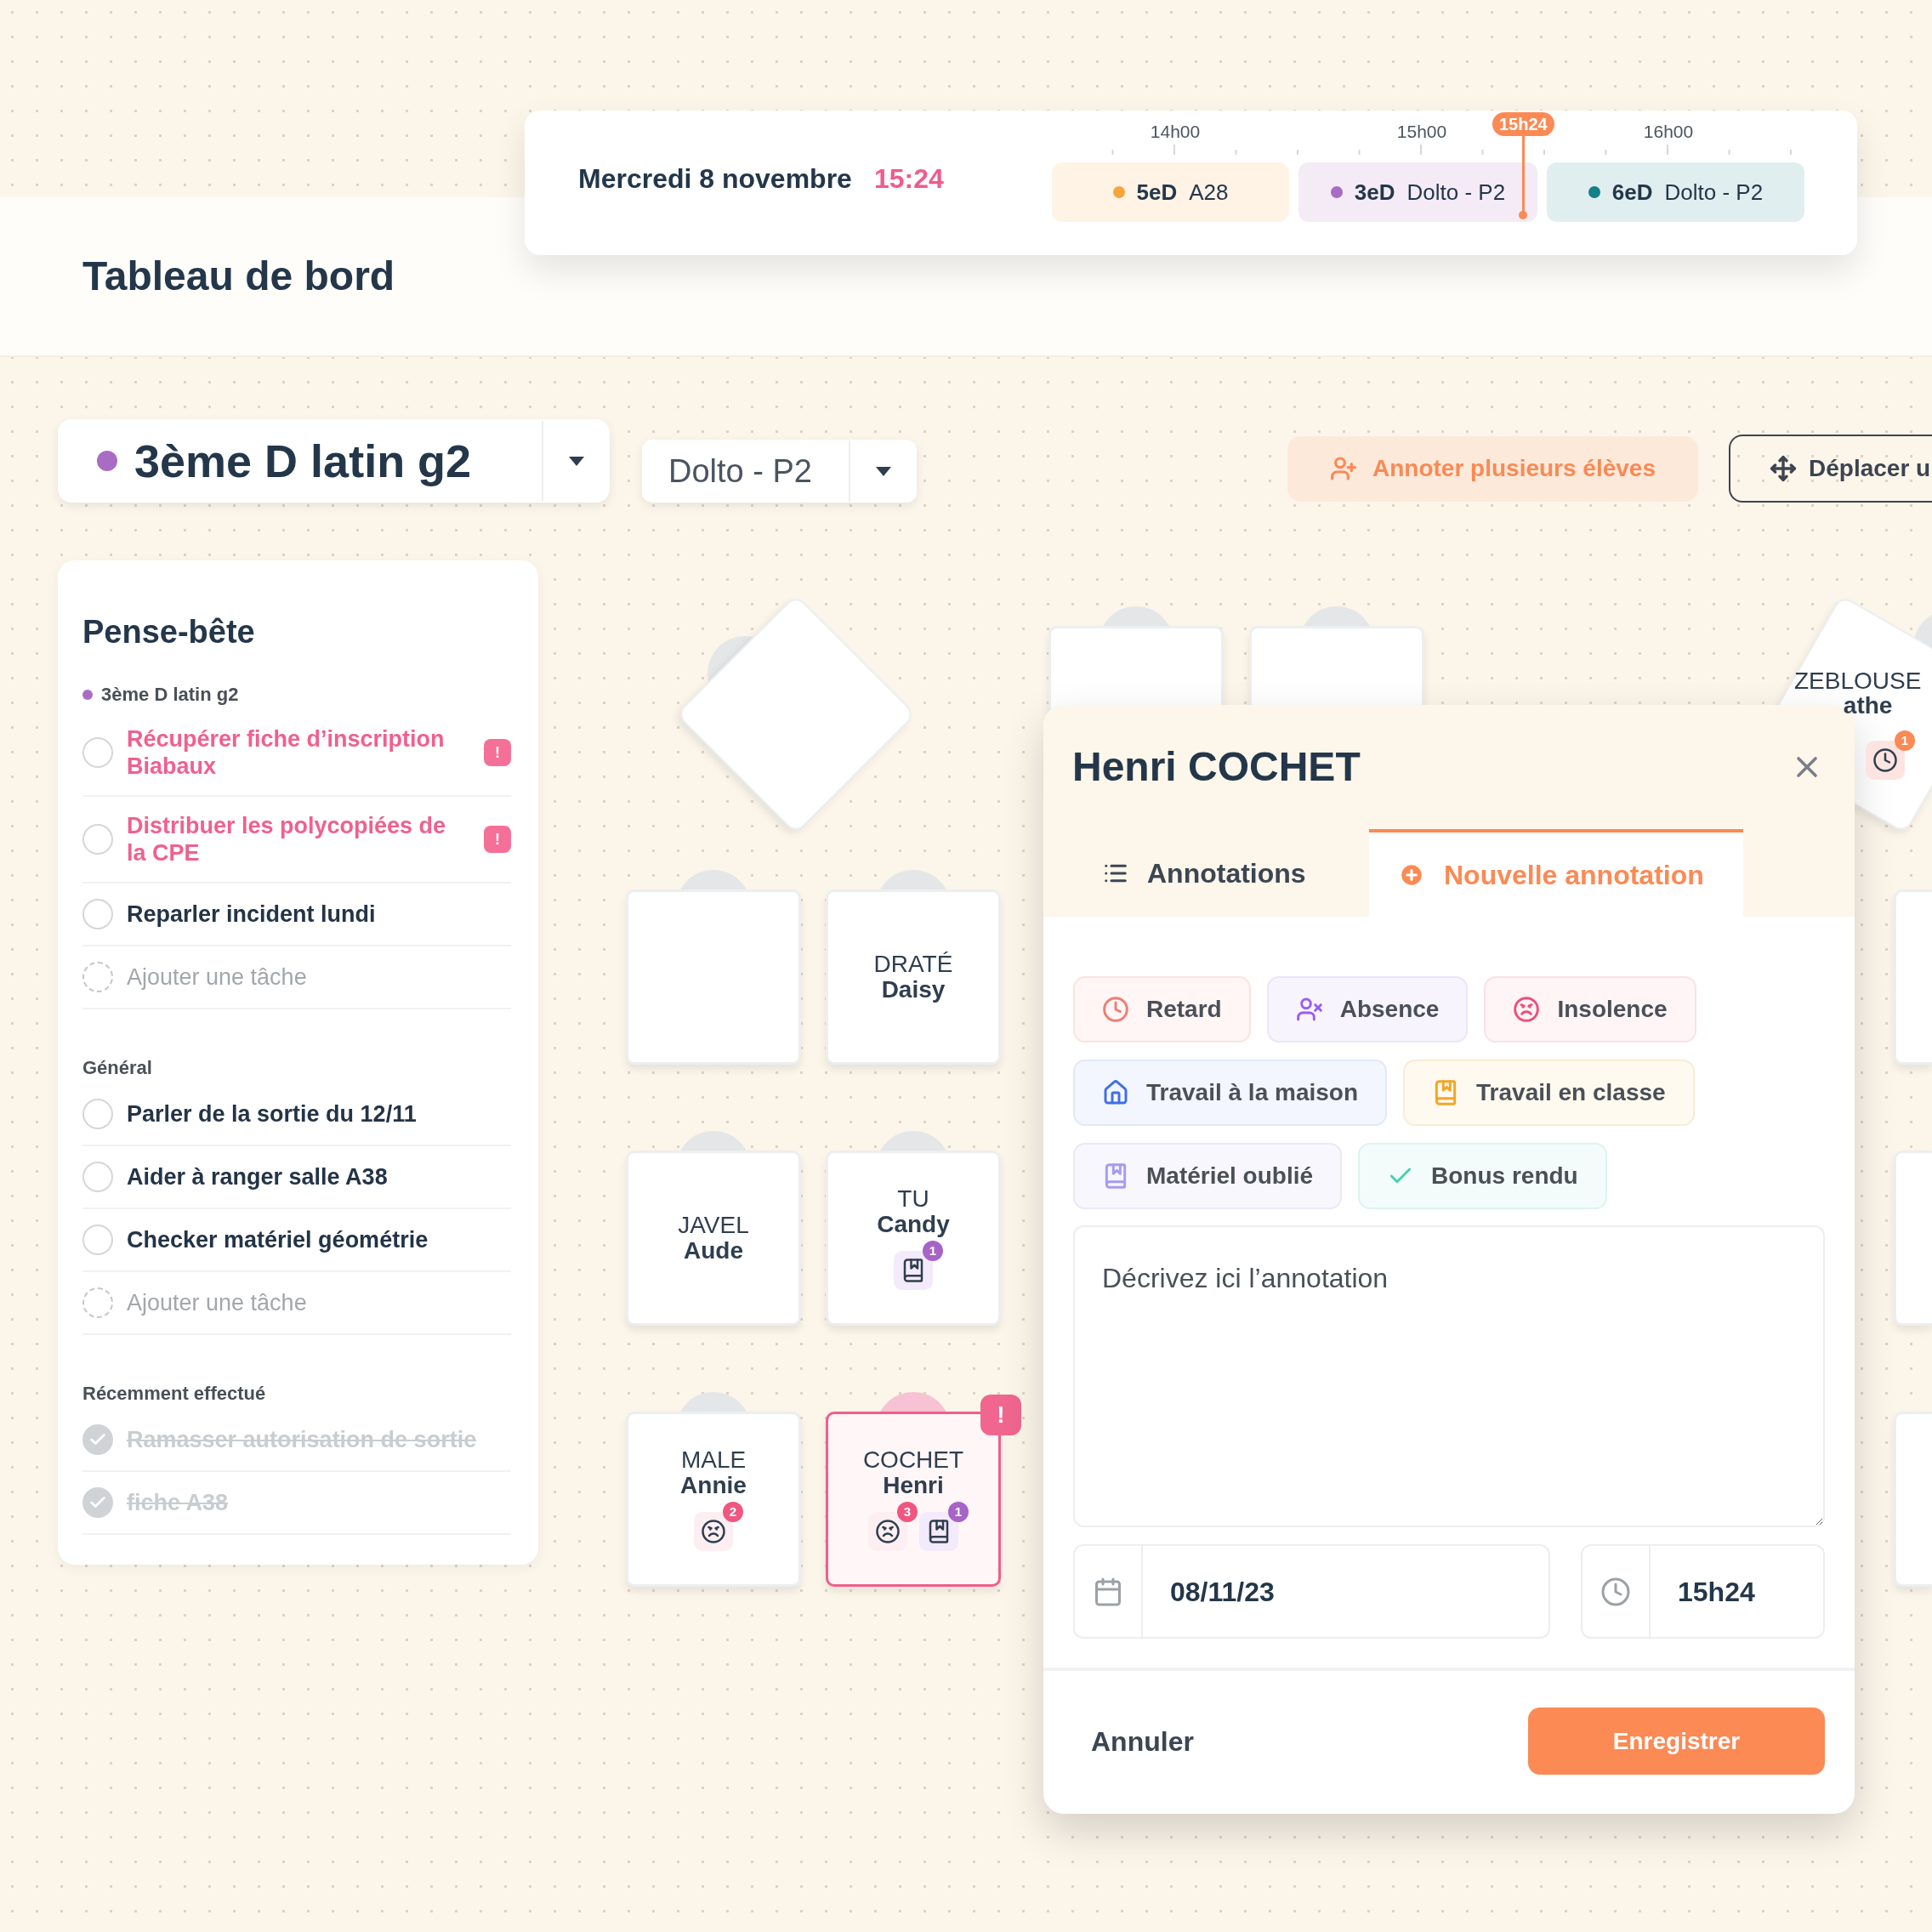 The image size is (1932, 1932). What do you see at coordinates (238, 276) in the screenshot?
I see `page-title: Tableau de bord` at bounding box center [238, 276].